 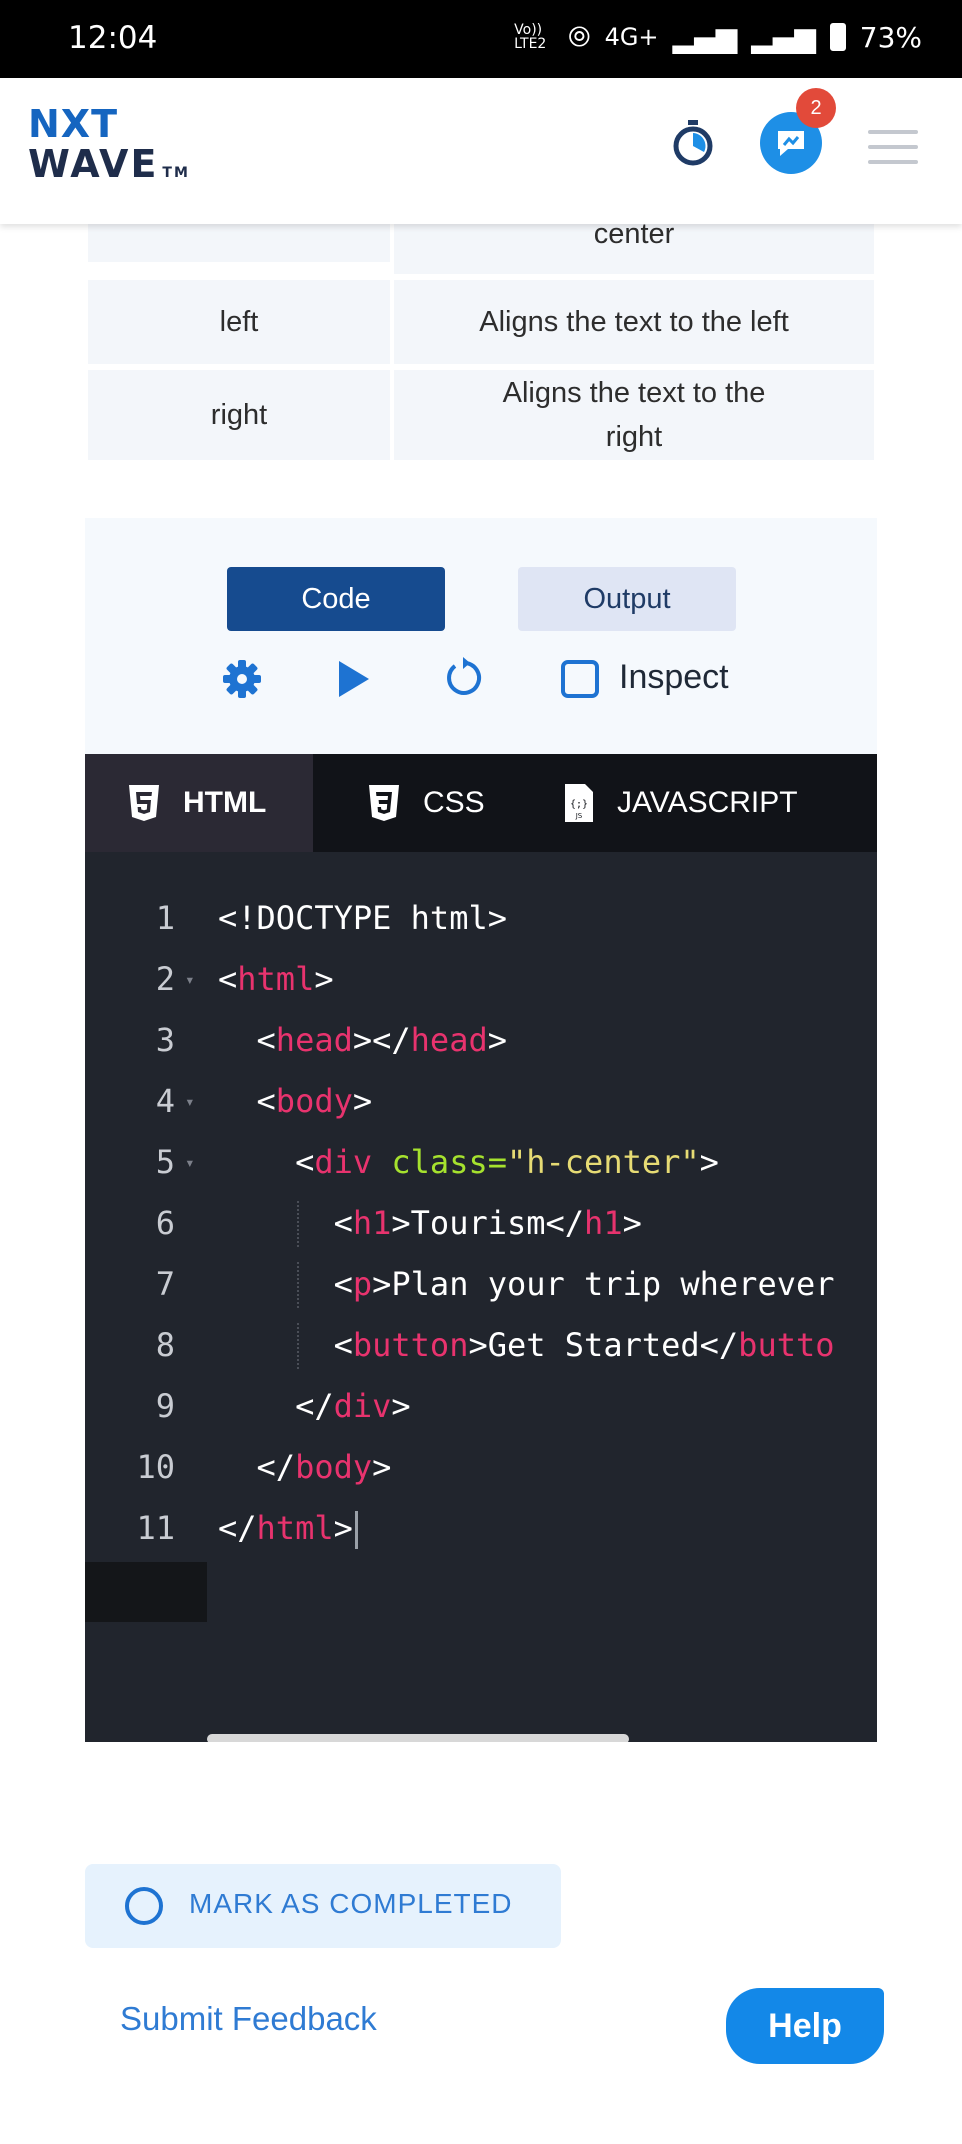 I want to click on mark-as-completed-label: MARK AS COMPLETED, so click(x=351, y=1903).